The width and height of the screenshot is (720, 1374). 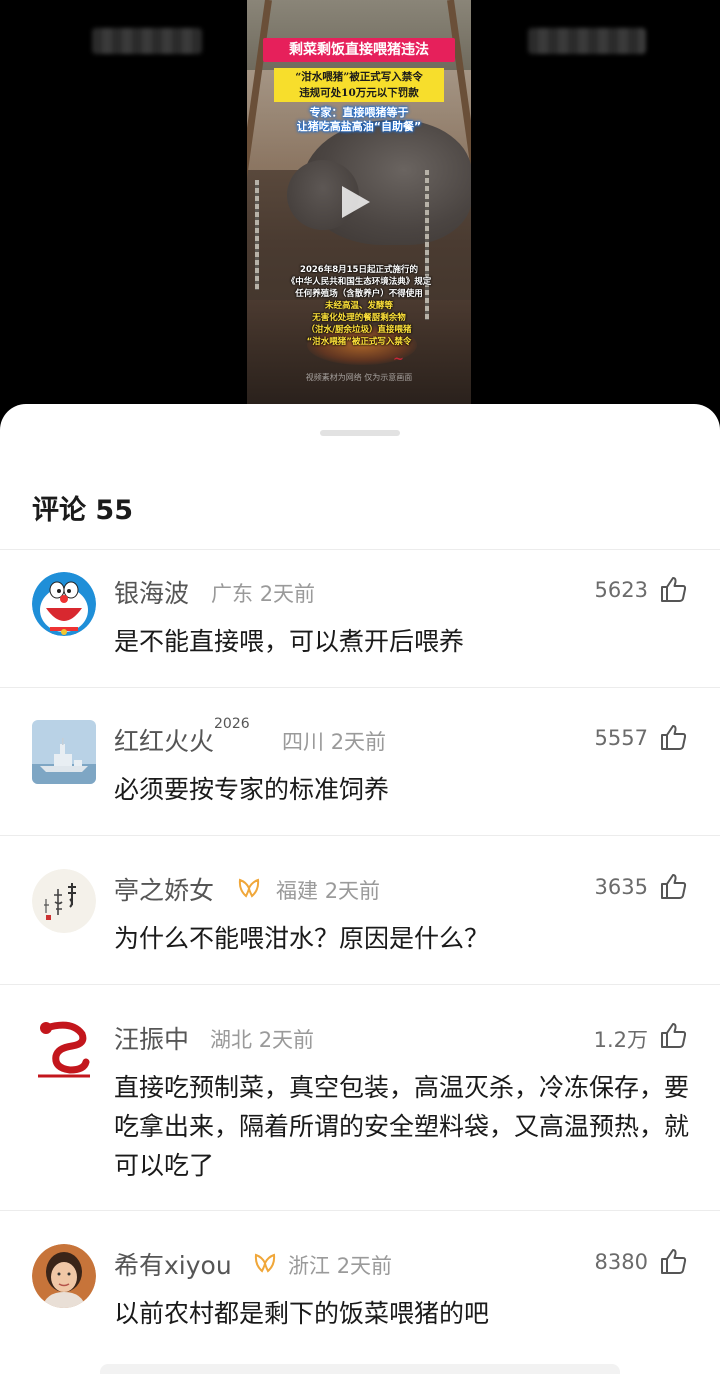 I want to click on drag-handle, so click(x=360, y=433).